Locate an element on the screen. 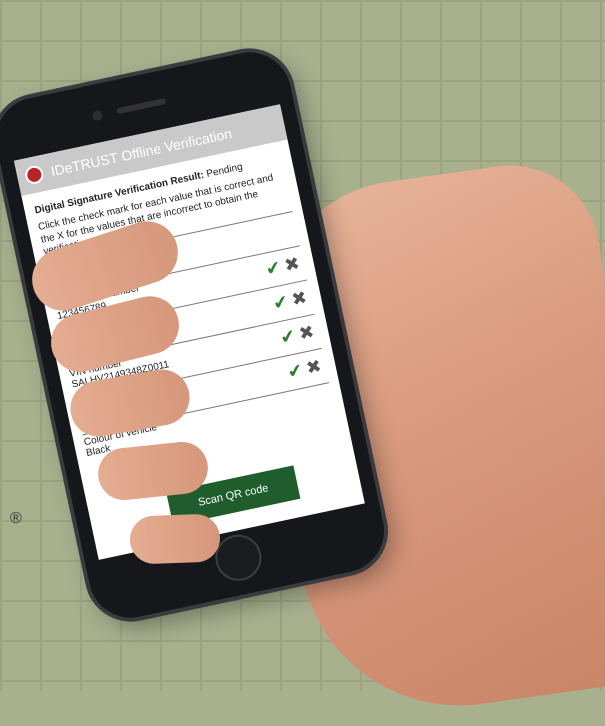 The height and width of the screenshot is (726, 605). camera is located at coordinates (97, 115).